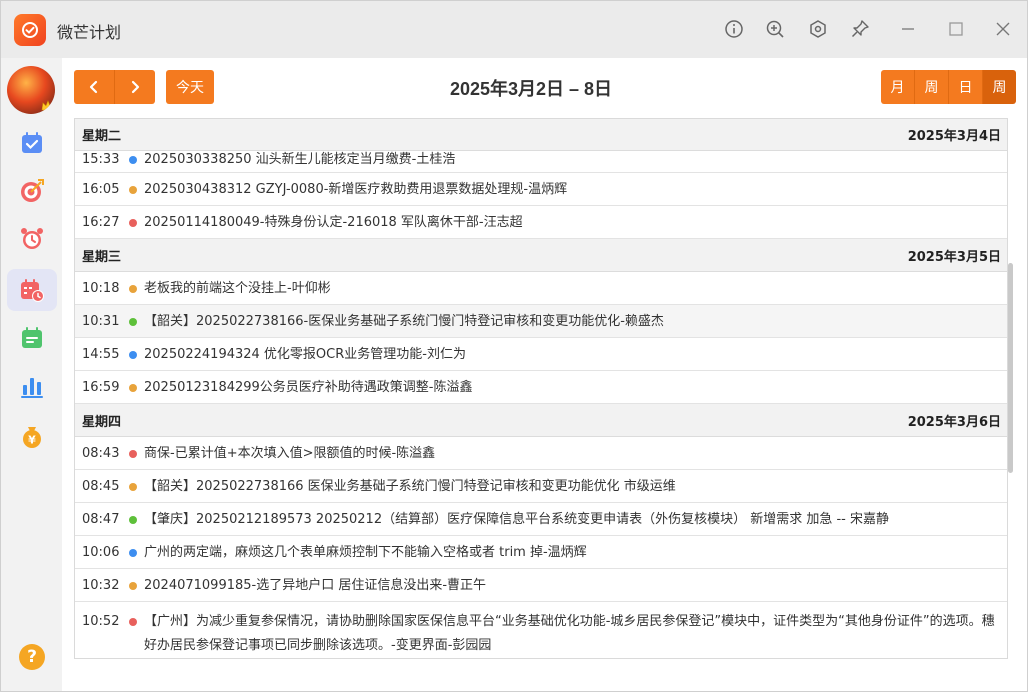 The width and height of the screenshot is (1028, 692). What do you see at coordinates (541, 585) in the screenshot?
I see `list-item: 10:32 2024071099185-选了异地户口 居住证信息没出来-曹正午` at bounding box center [541, 585].